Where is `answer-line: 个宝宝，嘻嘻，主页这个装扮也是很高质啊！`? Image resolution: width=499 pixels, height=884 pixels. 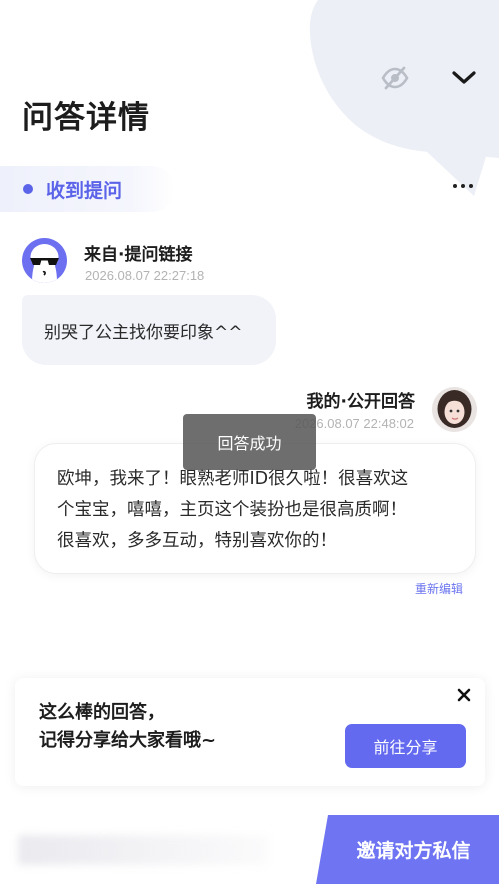 answer-line: 个宝宝，嘻嘻，主页这个装扮也是很高质啊！ is located at coordinates (232, 510).